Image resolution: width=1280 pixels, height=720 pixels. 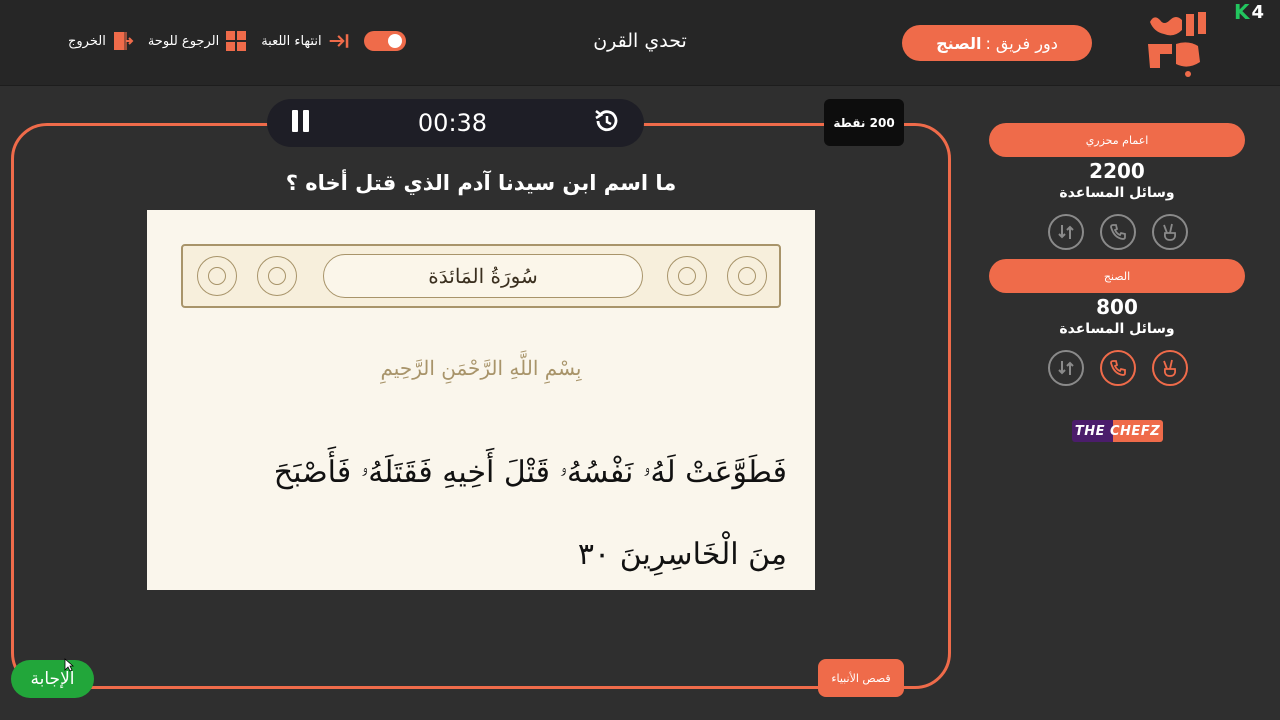 I want to click on pause-icon, so click(x=300, y=121).